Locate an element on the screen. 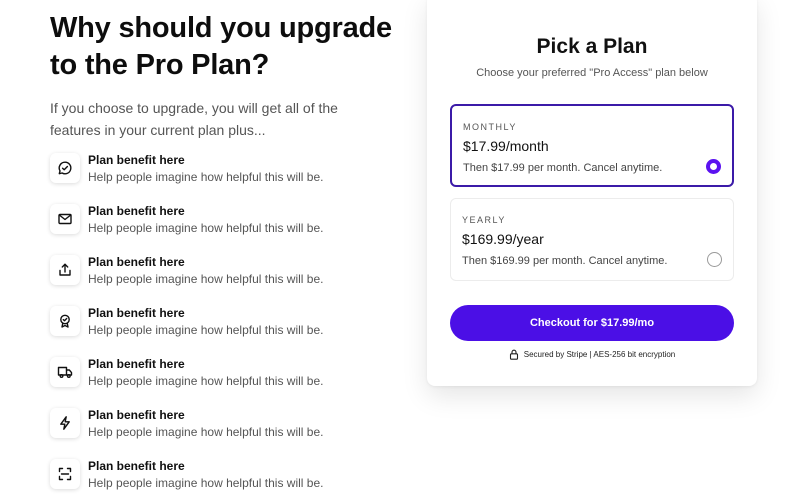 The width and height of the screenshot is (800, 500). plan-option-label: MONTHLY is located at coordinates (490, 127).